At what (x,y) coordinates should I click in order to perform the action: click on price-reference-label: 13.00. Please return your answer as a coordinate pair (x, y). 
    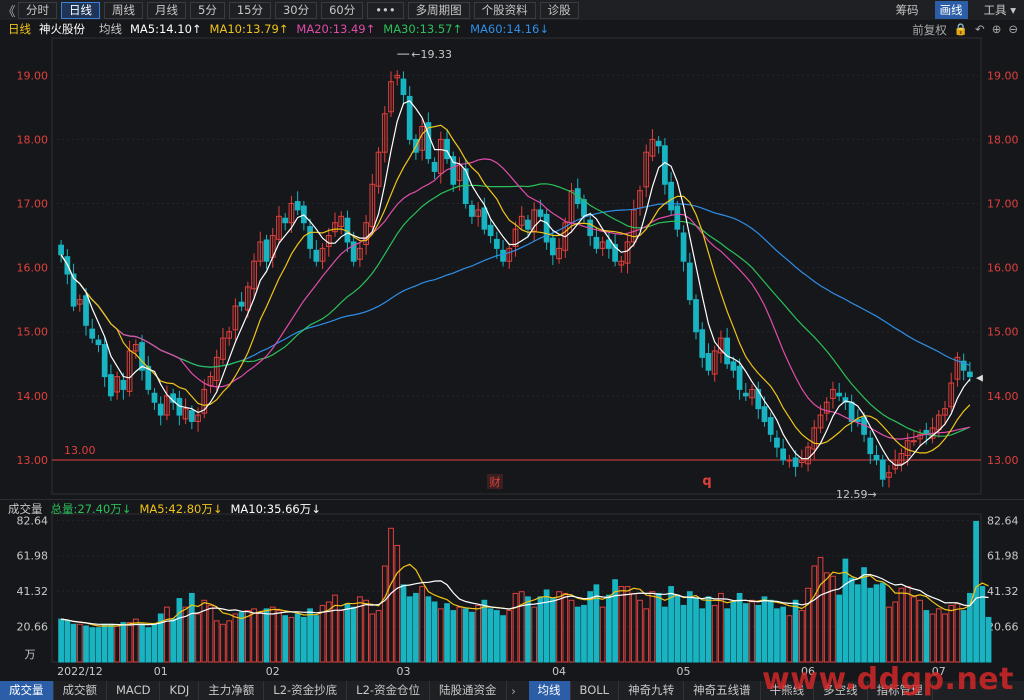
    Looking at the image, I should click on (80, 450).